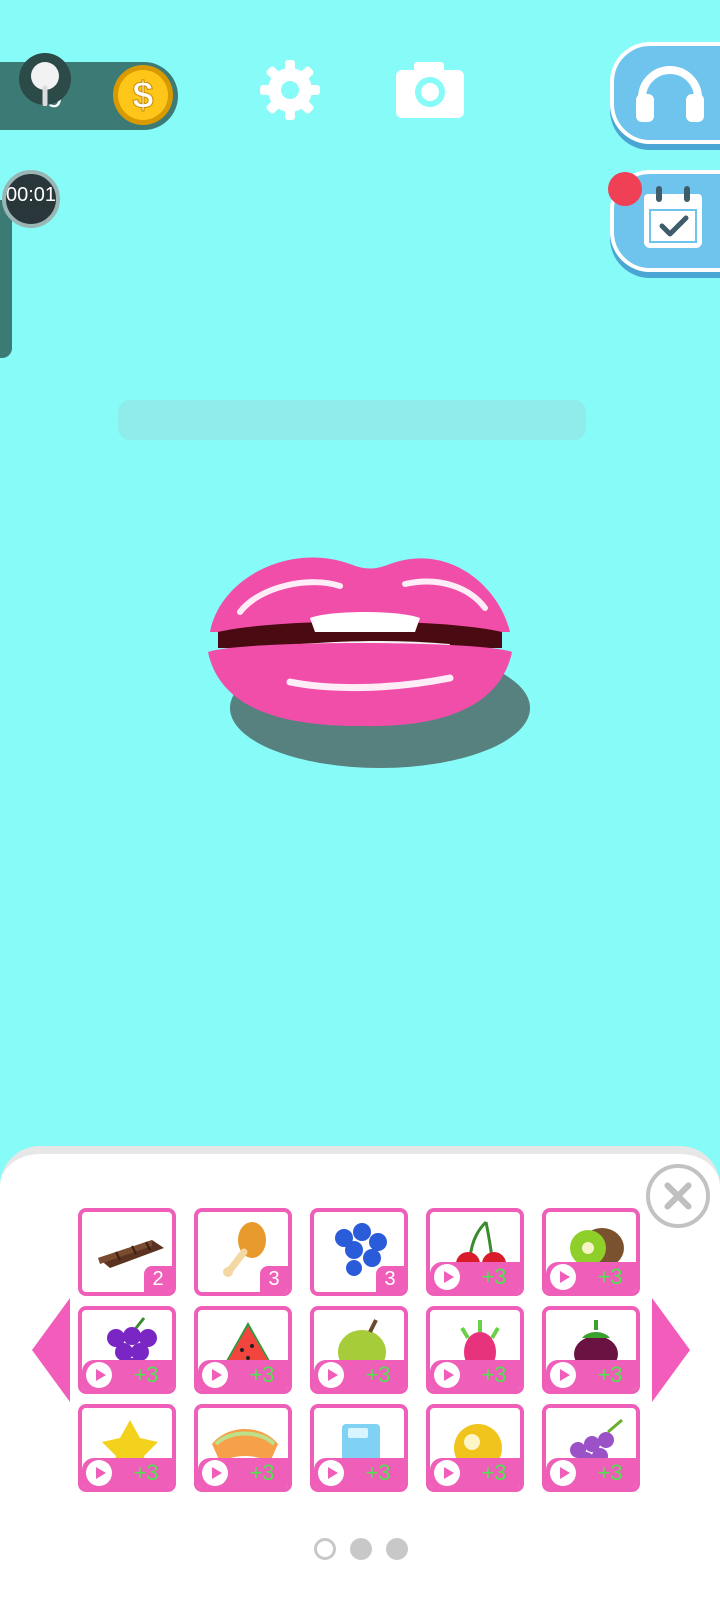 Image resolution: width=720 pixels, height=1612 pixels. What do you see at coordinates (352, 420) in the screenshot?
I see `progress-bar` at bounding box center [352, 420].